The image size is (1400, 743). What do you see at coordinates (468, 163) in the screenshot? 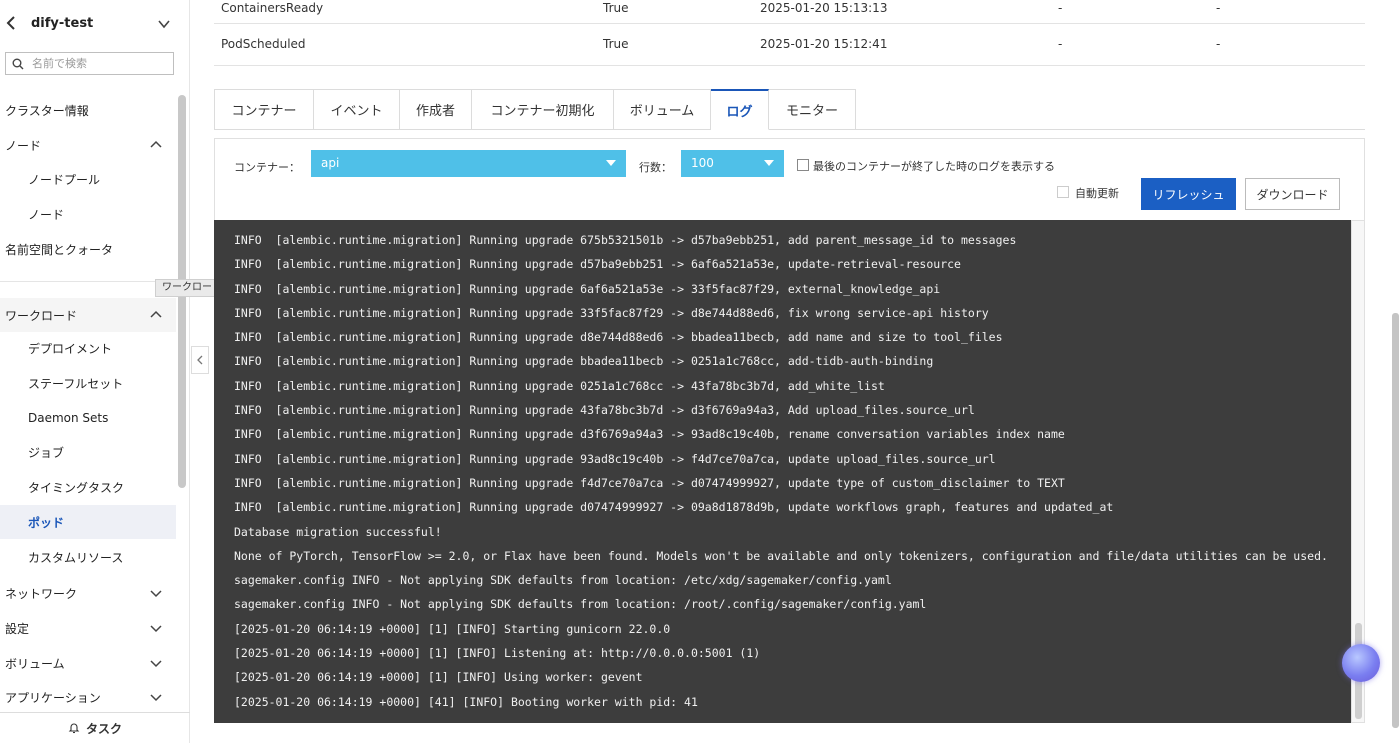
I see `container-select: api` at bounding box center [468, 163].